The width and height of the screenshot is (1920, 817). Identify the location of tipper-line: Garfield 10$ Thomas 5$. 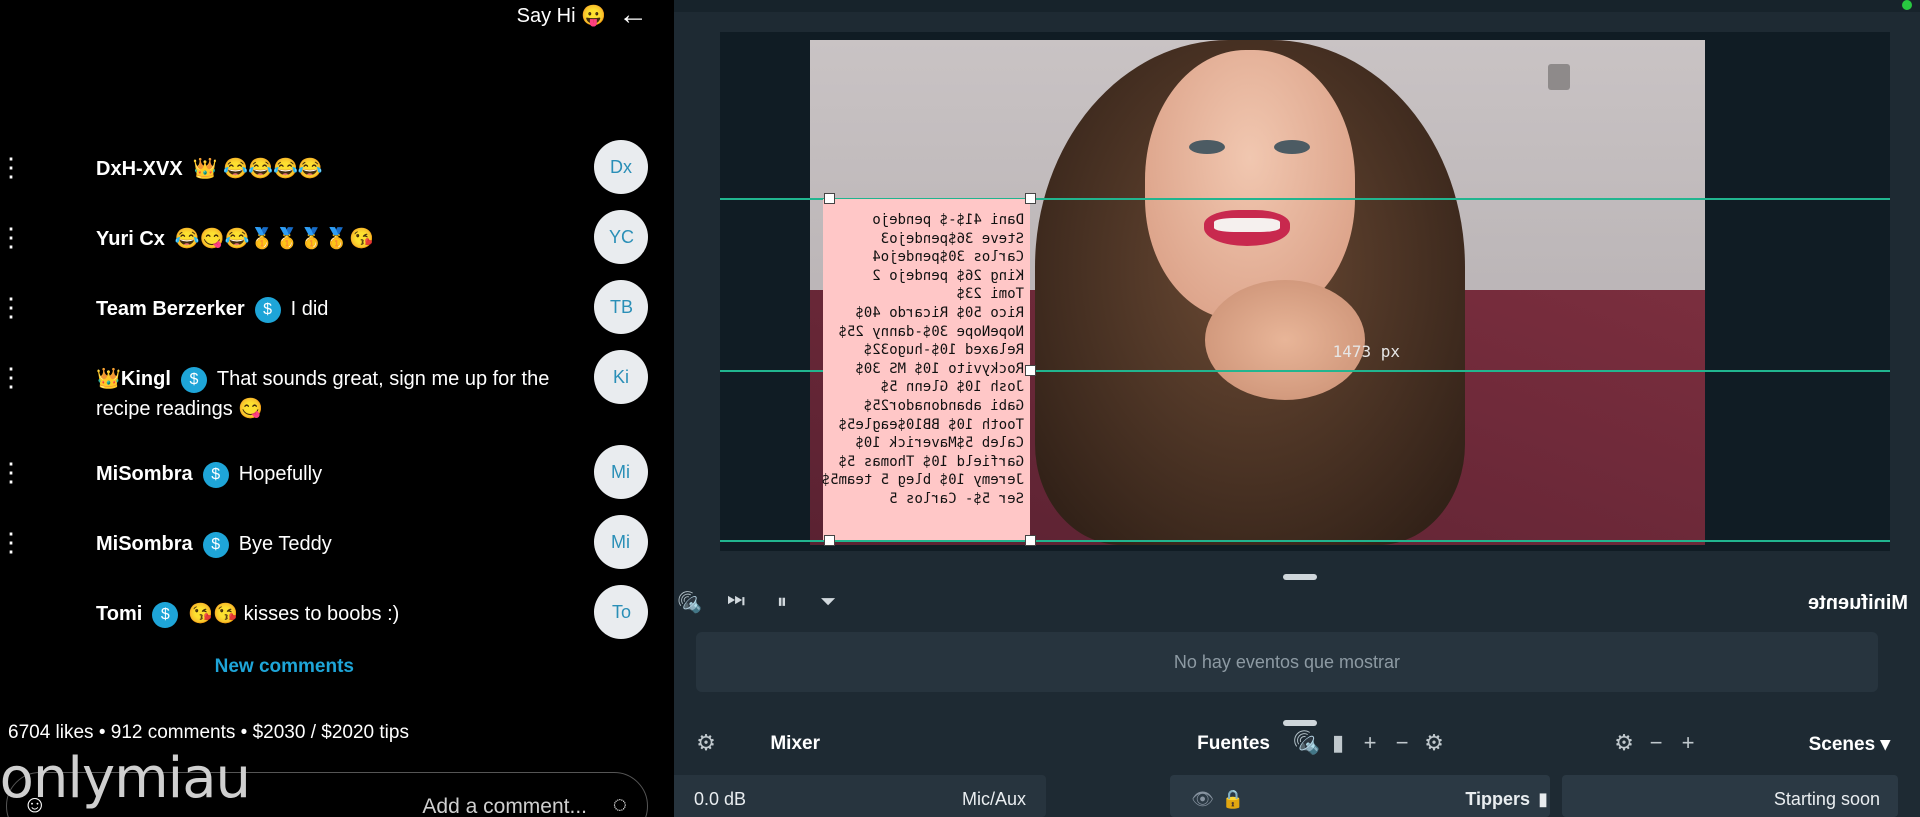
(931, 461).